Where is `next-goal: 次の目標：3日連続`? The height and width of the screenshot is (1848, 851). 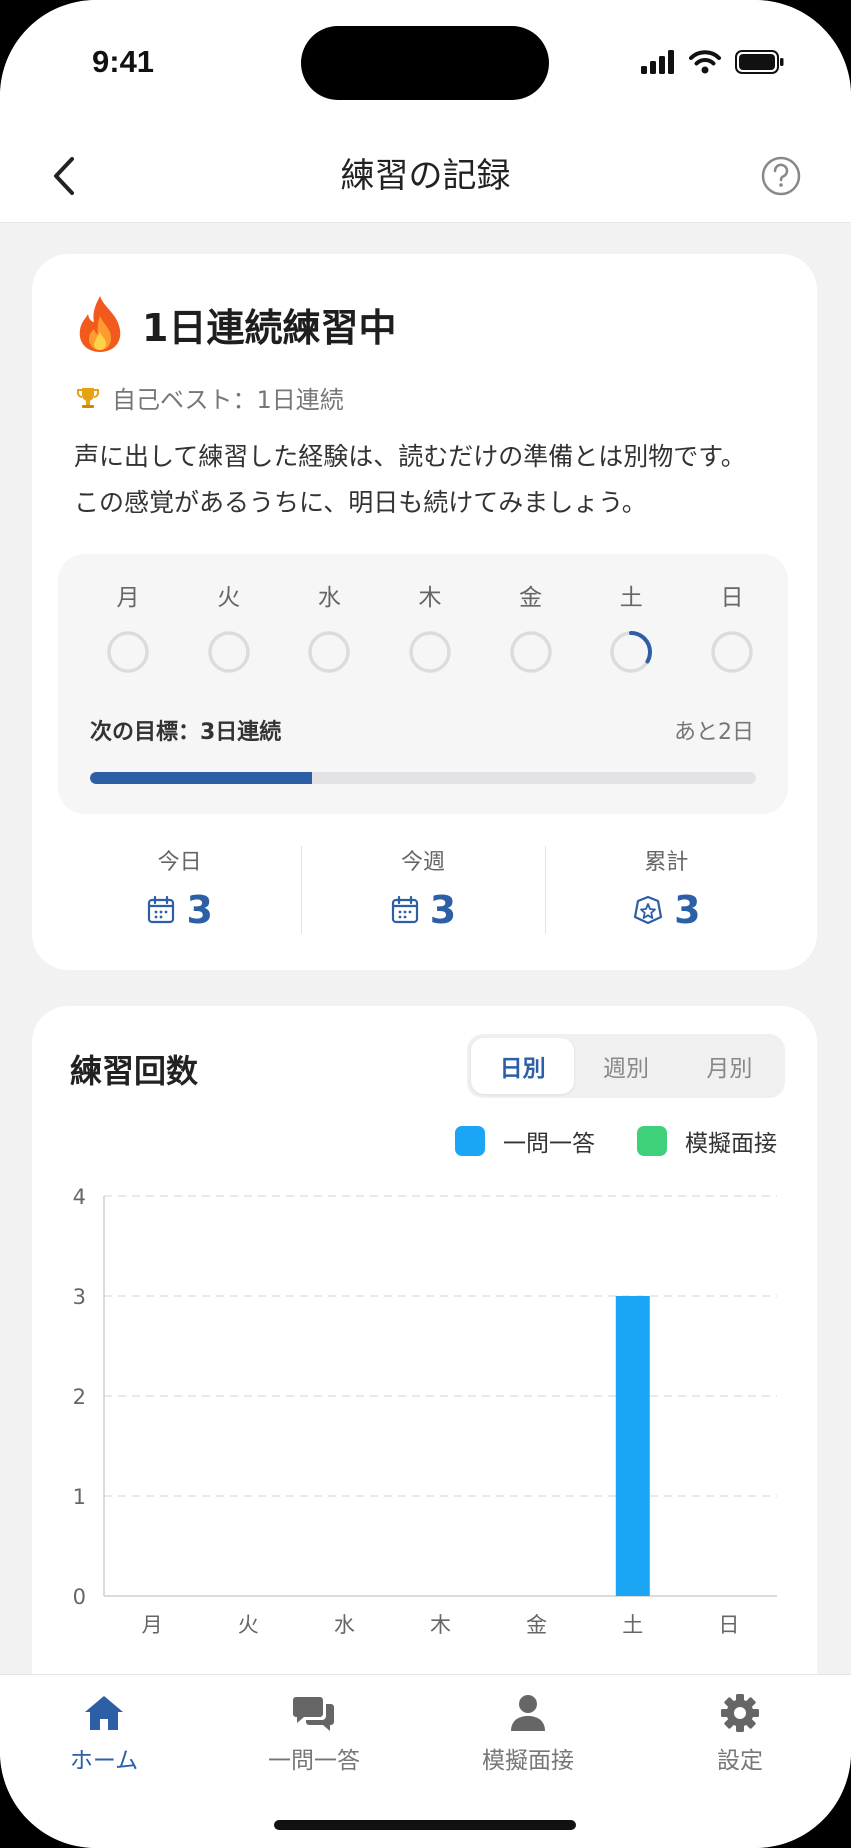
next-goal: 次の目標：3日連続 is located at coordinates (186, 732).